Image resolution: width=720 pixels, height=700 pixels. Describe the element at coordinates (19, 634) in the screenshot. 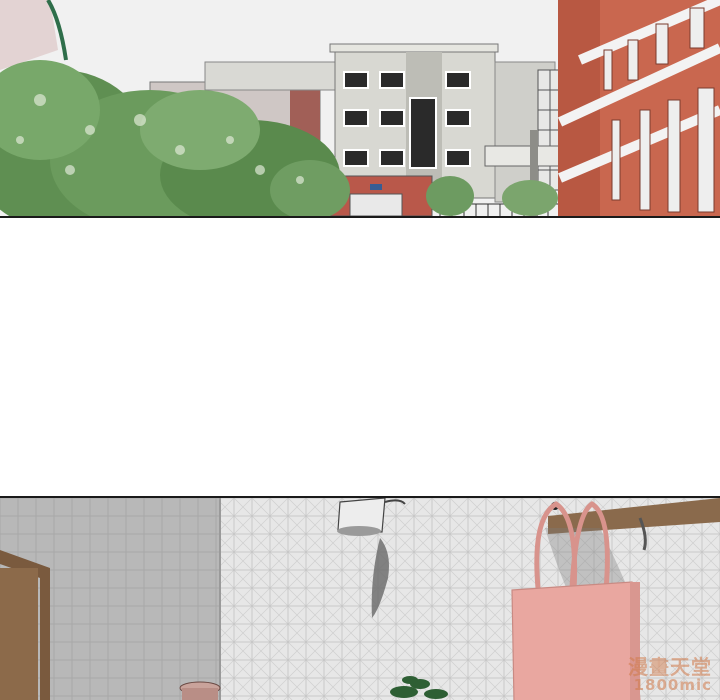

I see `door` at that location.